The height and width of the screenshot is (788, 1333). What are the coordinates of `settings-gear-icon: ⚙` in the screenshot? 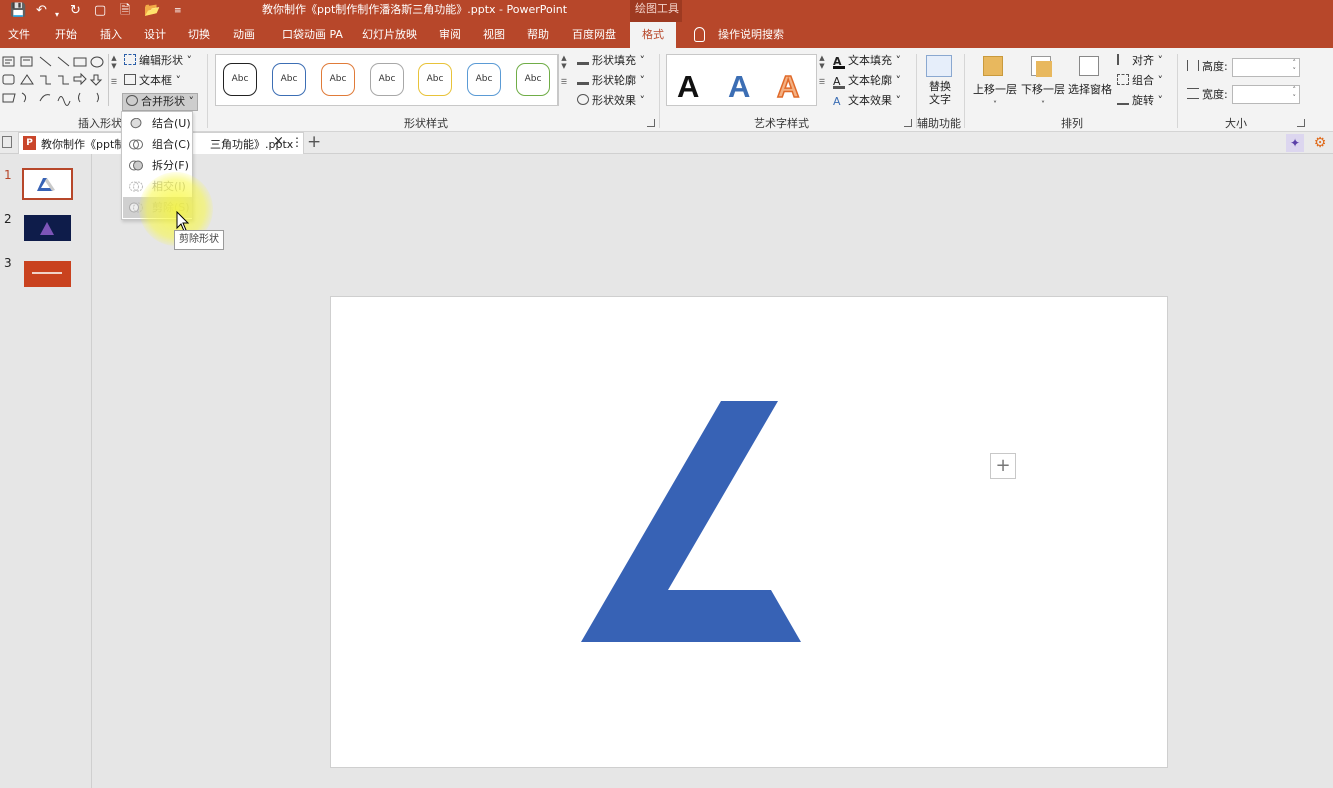 It's located at (1320, 143).